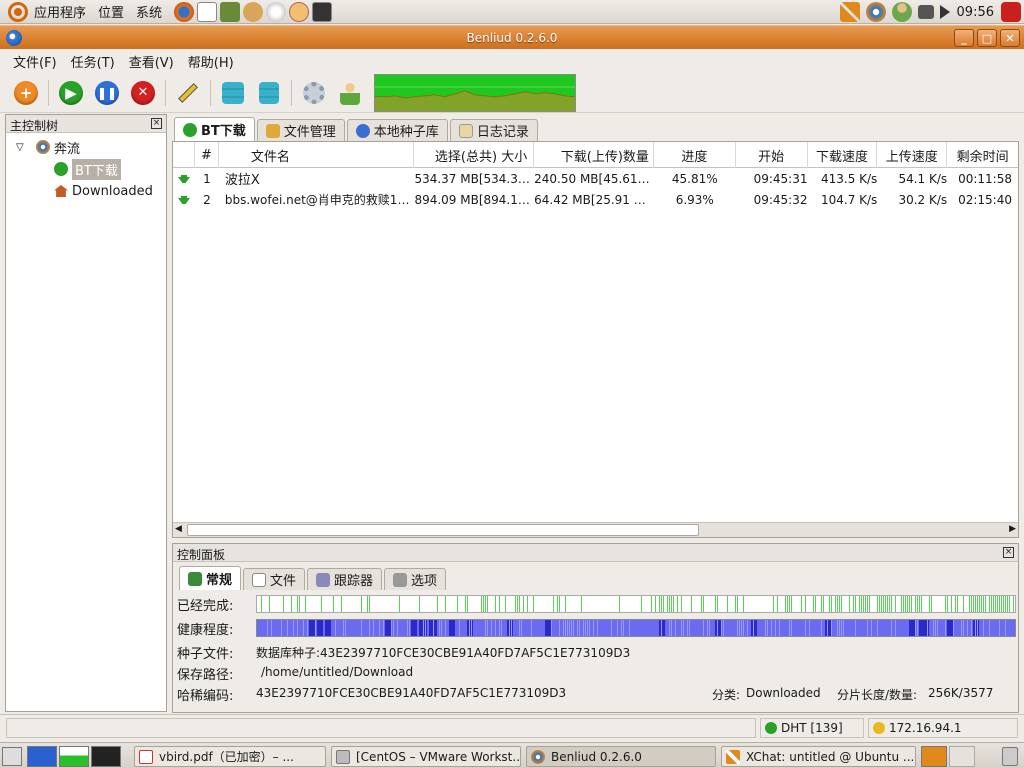  I want to click on collapse-arrow-icon: ▽, so click(21, 147).